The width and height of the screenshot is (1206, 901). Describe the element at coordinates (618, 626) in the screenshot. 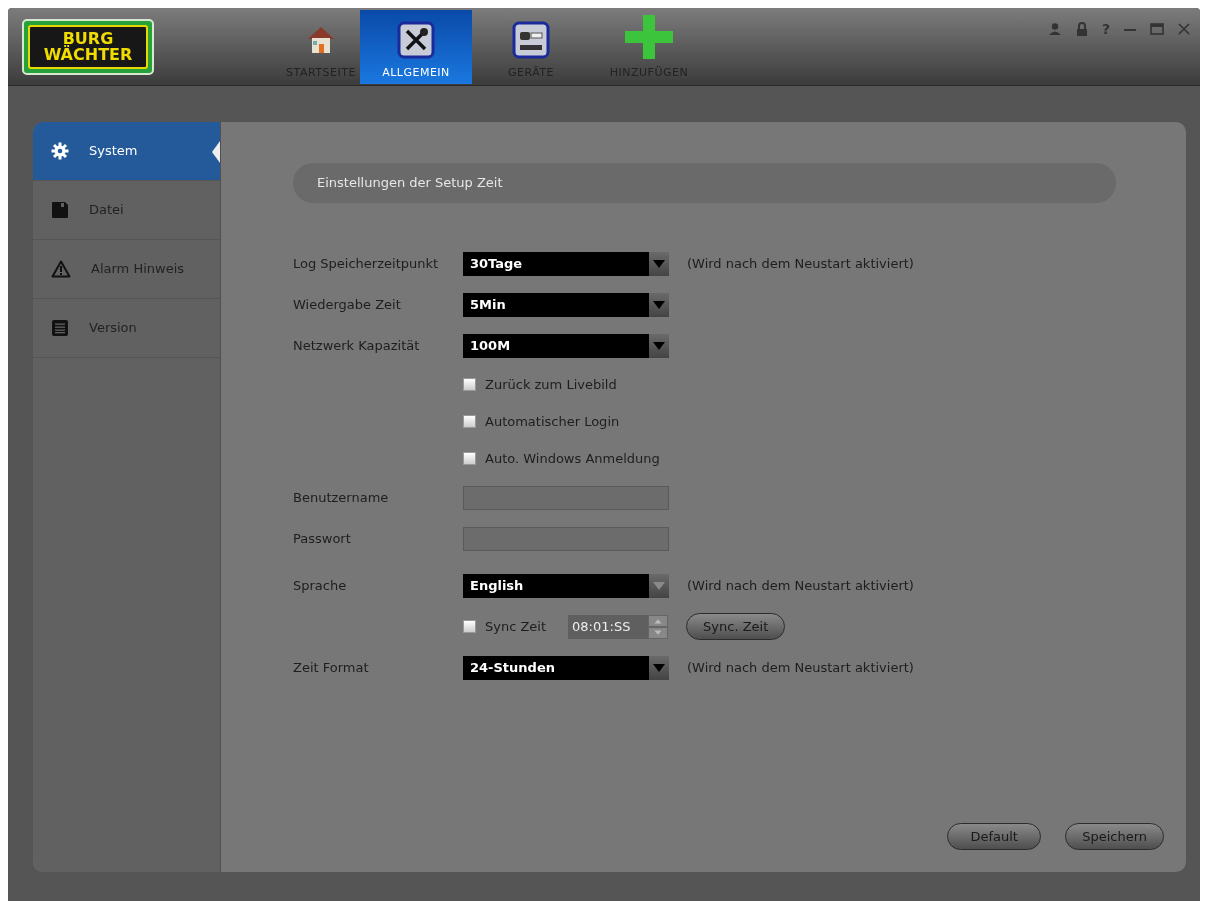

I see `time-field: 08:01:SS` at that location.